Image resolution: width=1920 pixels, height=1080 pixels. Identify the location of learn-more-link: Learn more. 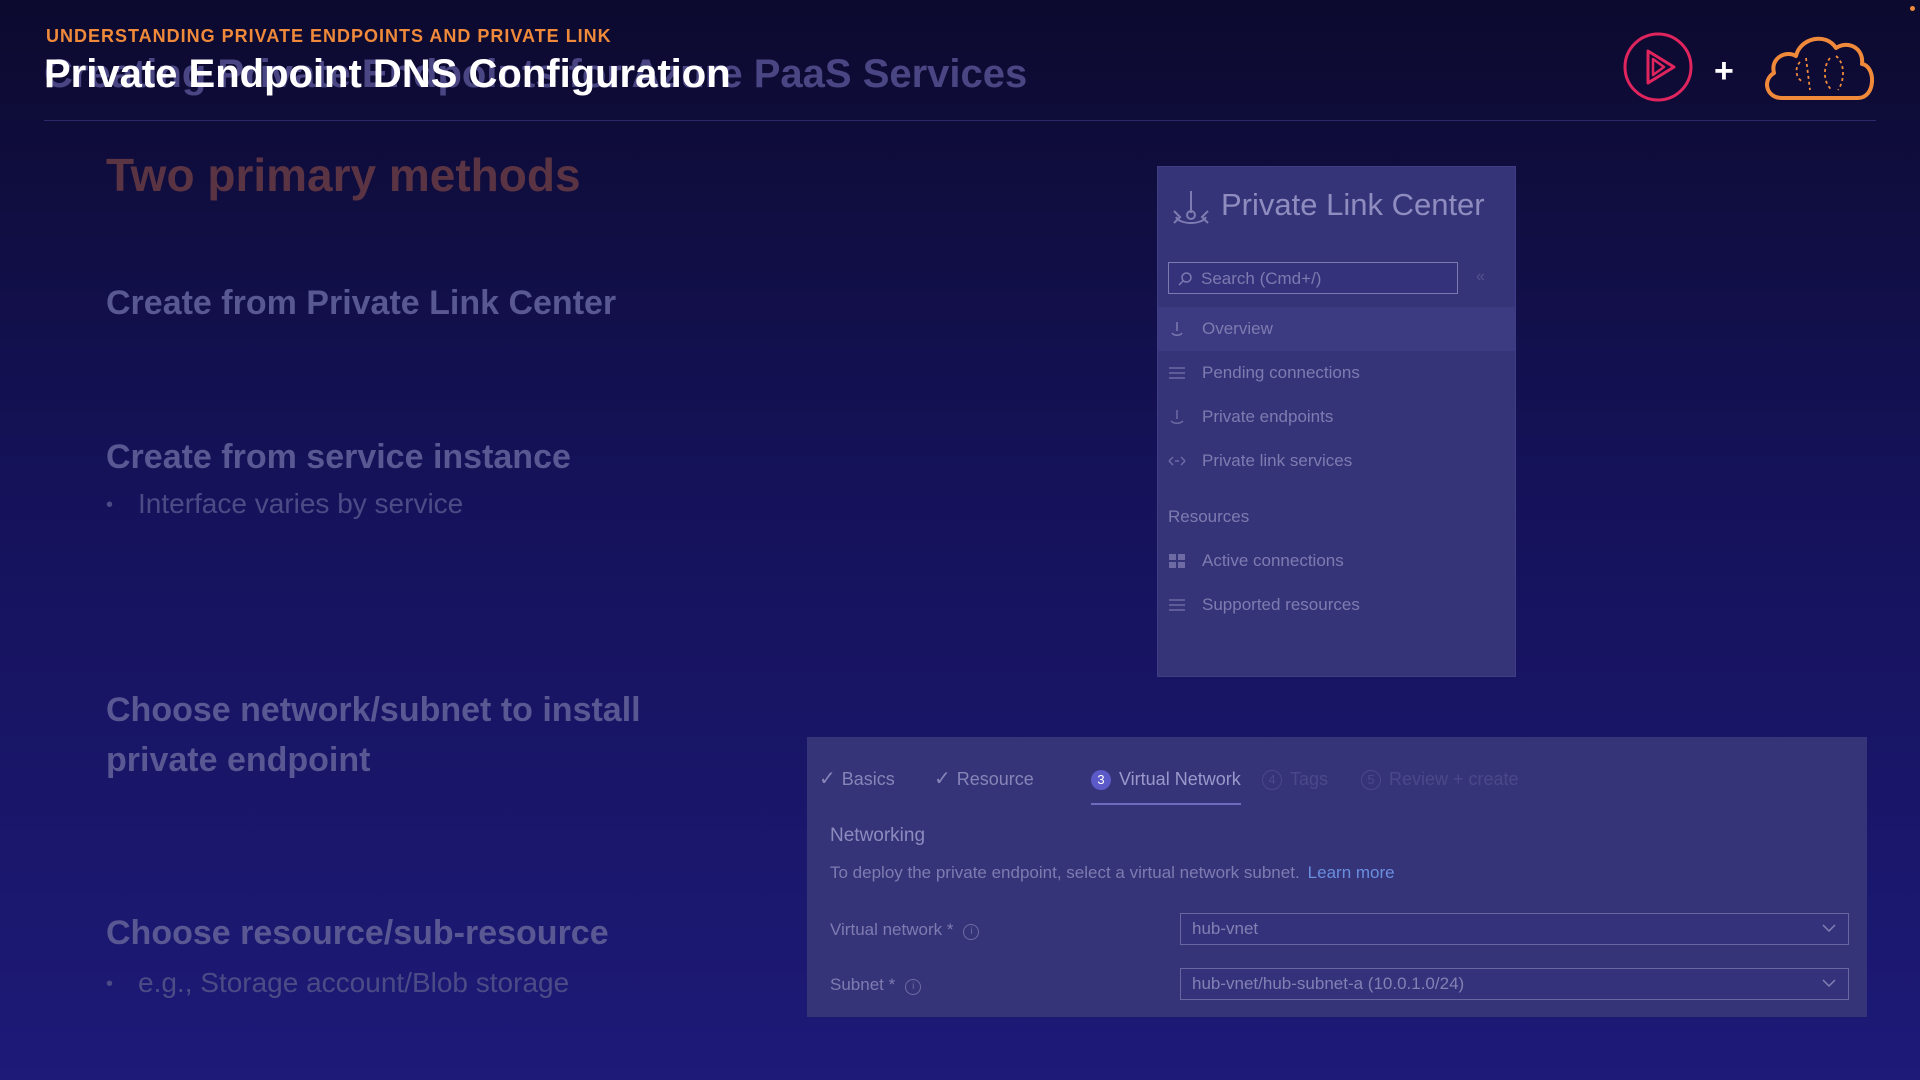
(1351, 872).